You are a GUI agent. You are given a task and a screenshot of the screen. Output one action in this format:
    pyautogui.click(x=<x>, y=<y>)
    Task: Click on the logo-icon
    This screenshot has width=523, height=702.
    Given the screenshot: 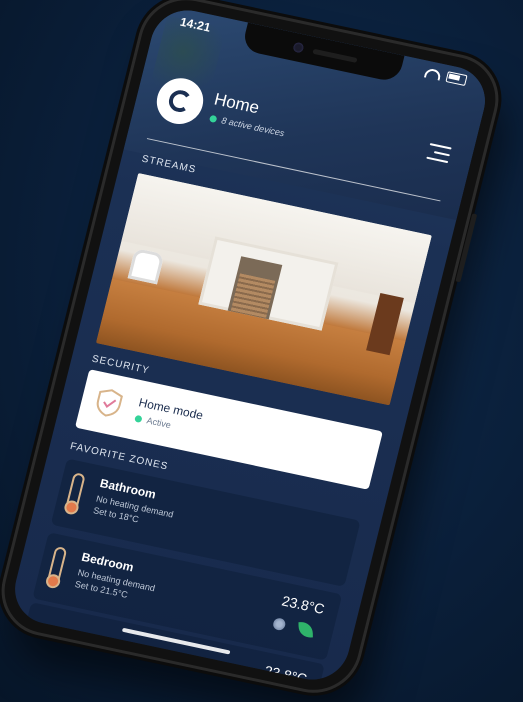 What is the action you would take?
    pyautogui.click(x=180, y=101)
    